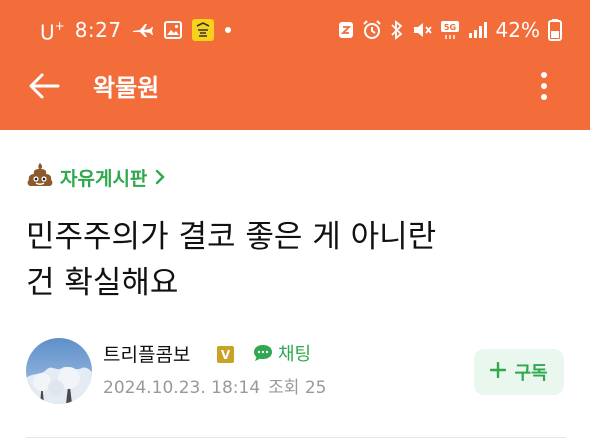  I want to click on avatar, so click(59, 371).